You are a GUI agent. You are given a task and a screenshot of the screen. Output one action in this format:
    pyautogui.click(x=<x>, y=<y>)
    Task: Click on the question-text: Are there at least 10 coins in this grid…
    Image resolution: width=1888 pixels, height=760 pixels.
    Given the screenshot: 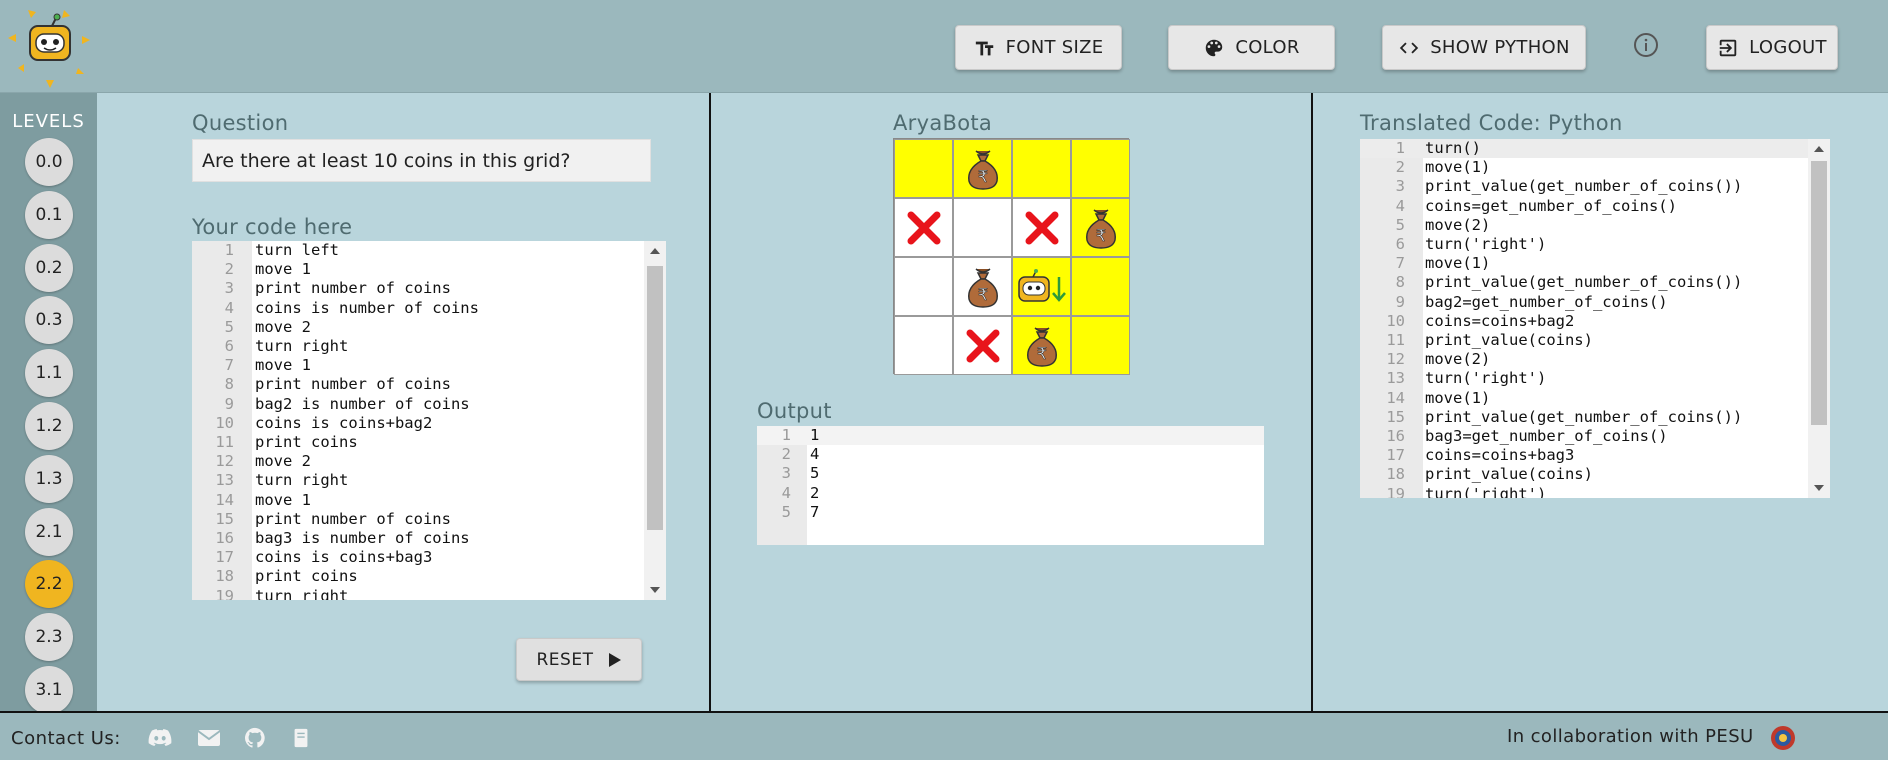 What is the action you would take?
    pyautogui.click(x=421, y=160)
    